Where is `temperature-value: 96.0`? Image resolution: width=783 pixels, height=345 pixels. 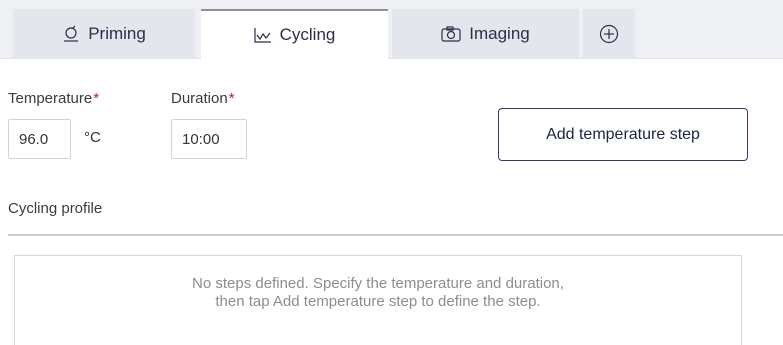
temperature-value: 96.0 is located at coordinates (34, 139).